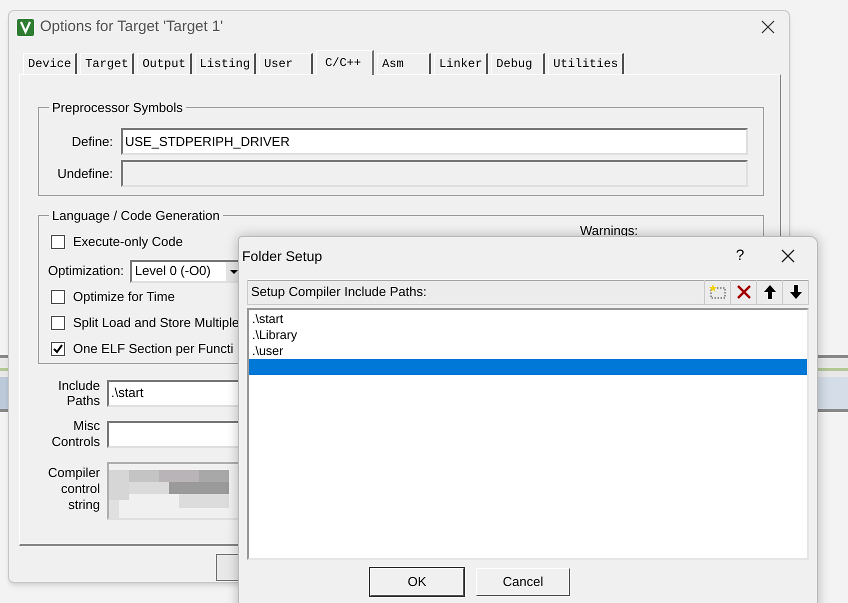  What do you see at coordinates (528, 335) in the screenshot?
I see `path-item: .\Library` at bounding box center [528, 335].